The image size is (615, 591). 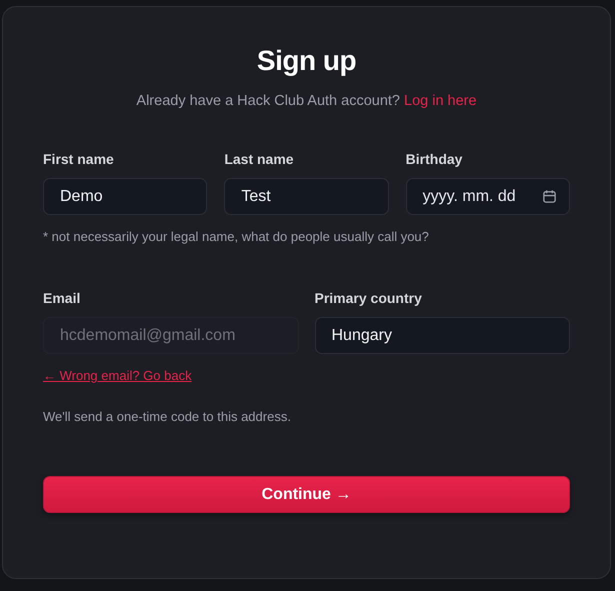 What do you see at coordinates (125, 196) in the screenshot?
I see `input-field: Demo` at bounding box center [125, 196].